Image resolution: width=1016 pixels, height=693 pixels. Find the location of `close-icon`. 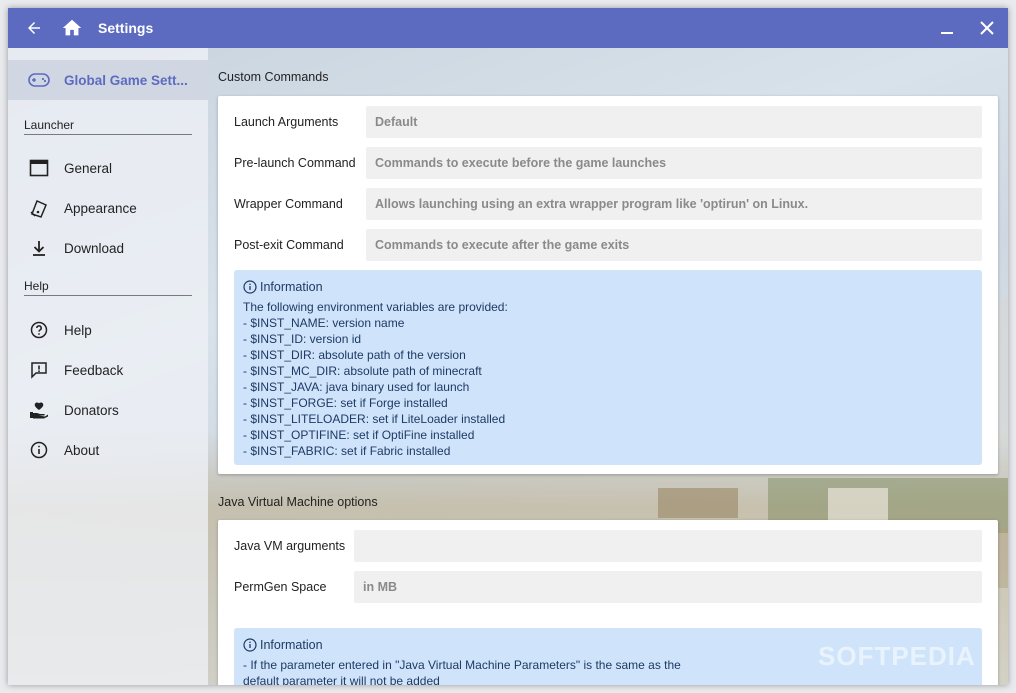

close-icon is located at coordinates (987, 28).